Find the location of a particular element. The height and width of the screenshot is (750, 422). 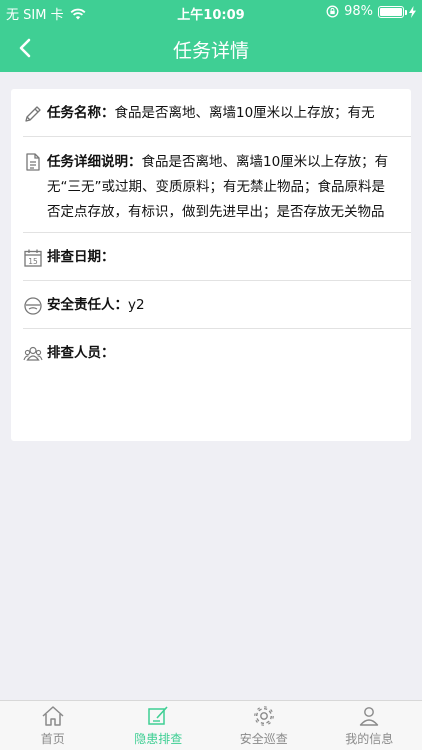

battery-percent: 98% is located at coordinates (358, 11).